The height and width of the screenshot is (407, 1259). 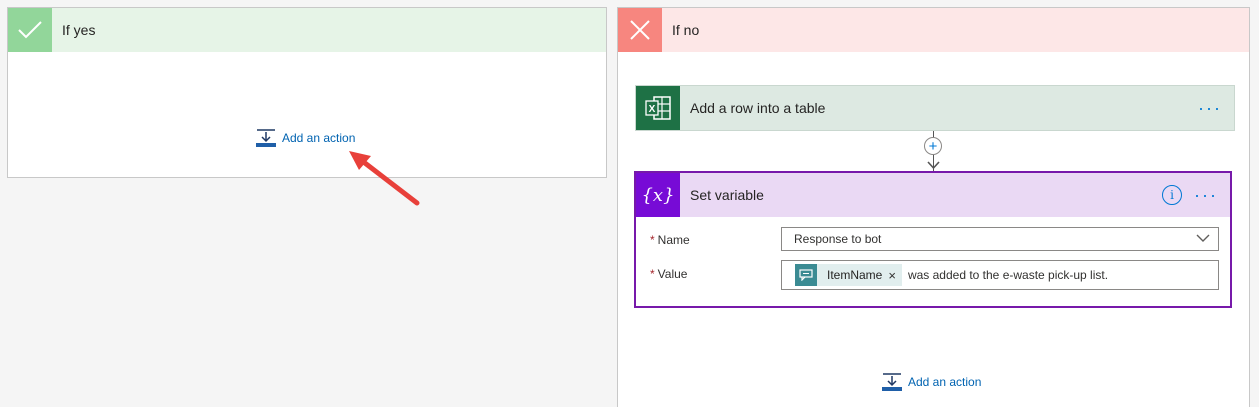 I want to click on excel-icon: X, so click(x=658, y=108).